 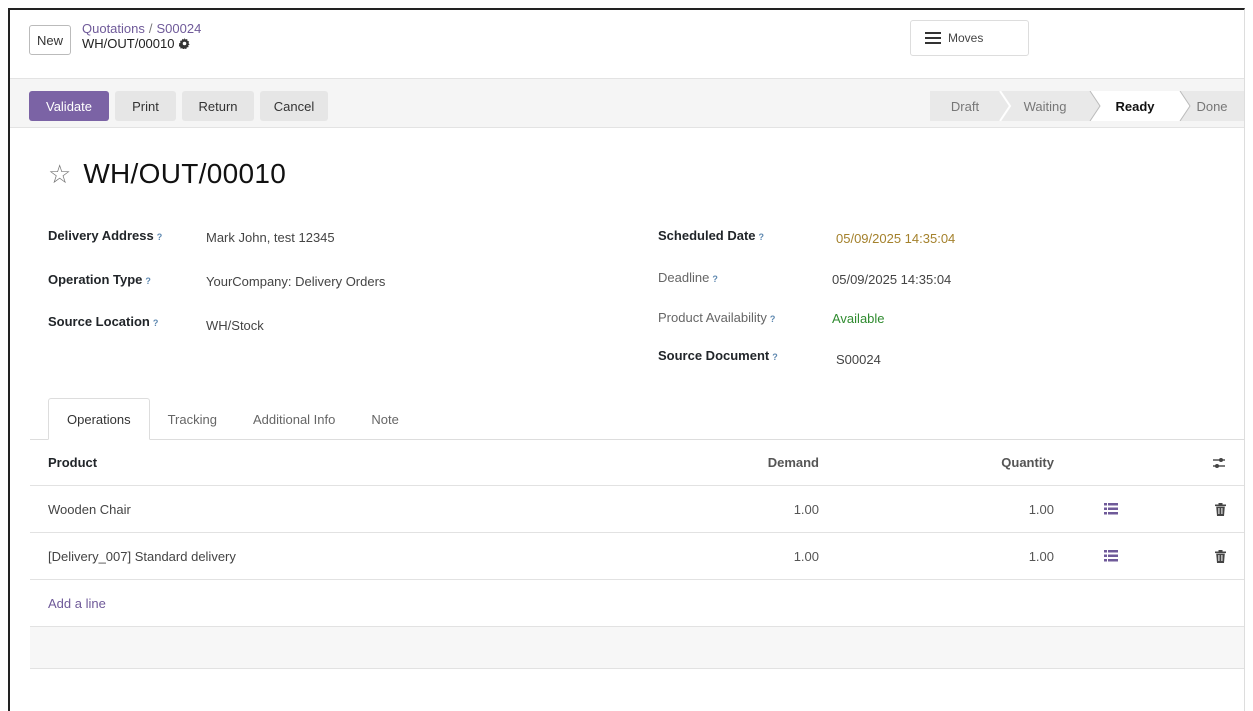 I want to click on column-header-quantity: Quantity, so click(x=1027, y=462).